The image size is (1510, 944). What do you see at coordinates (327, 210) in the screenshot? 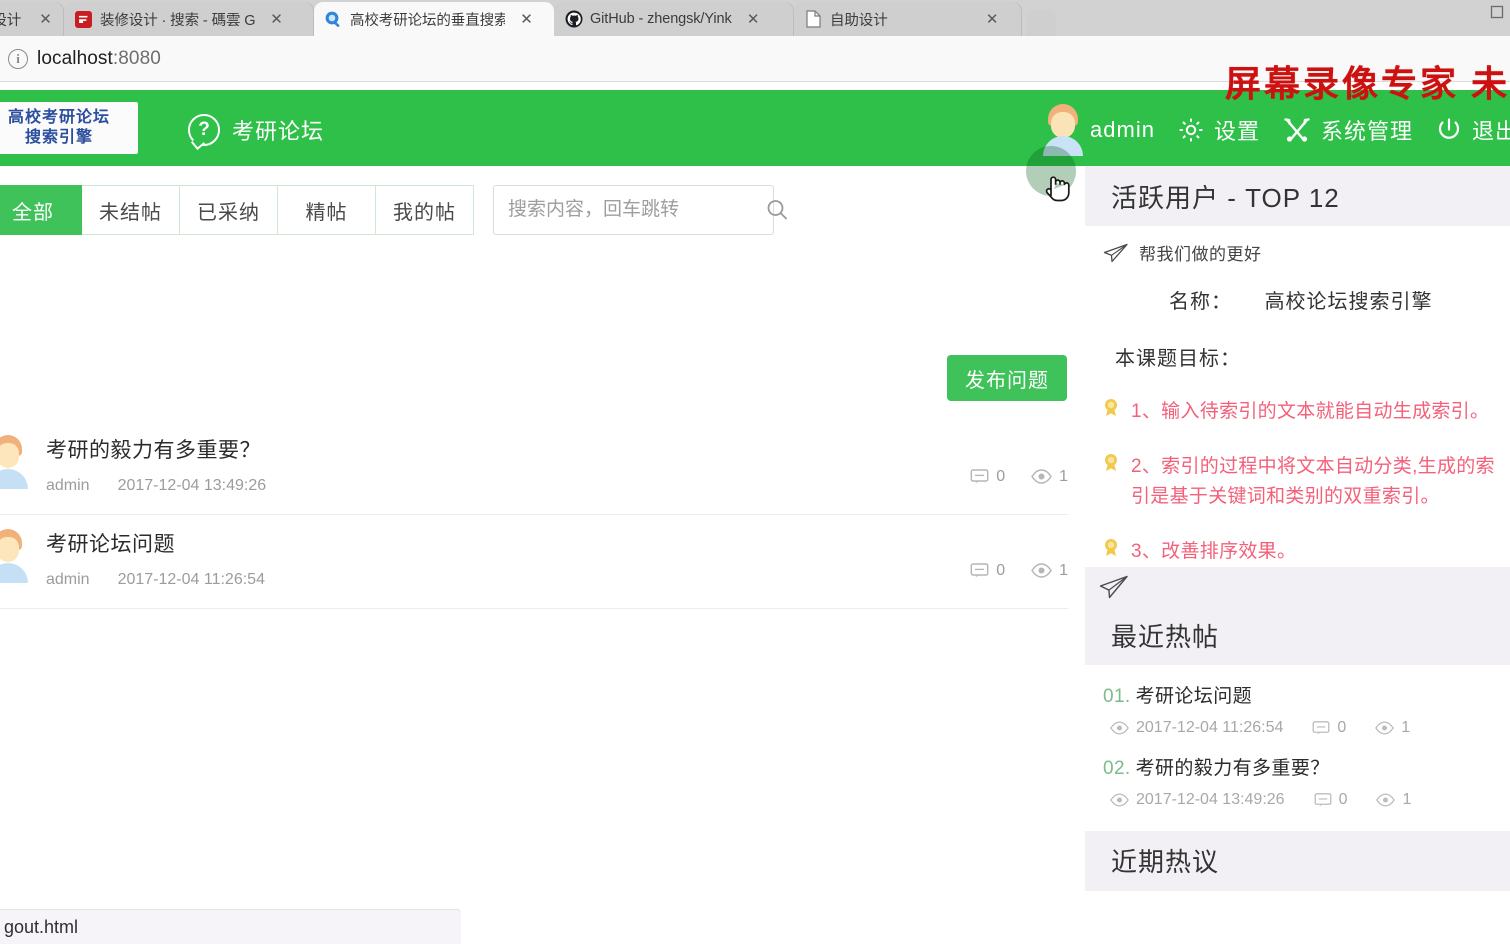
I see `filter-tab-featured: 精帖` at bounding box center [327, 210].